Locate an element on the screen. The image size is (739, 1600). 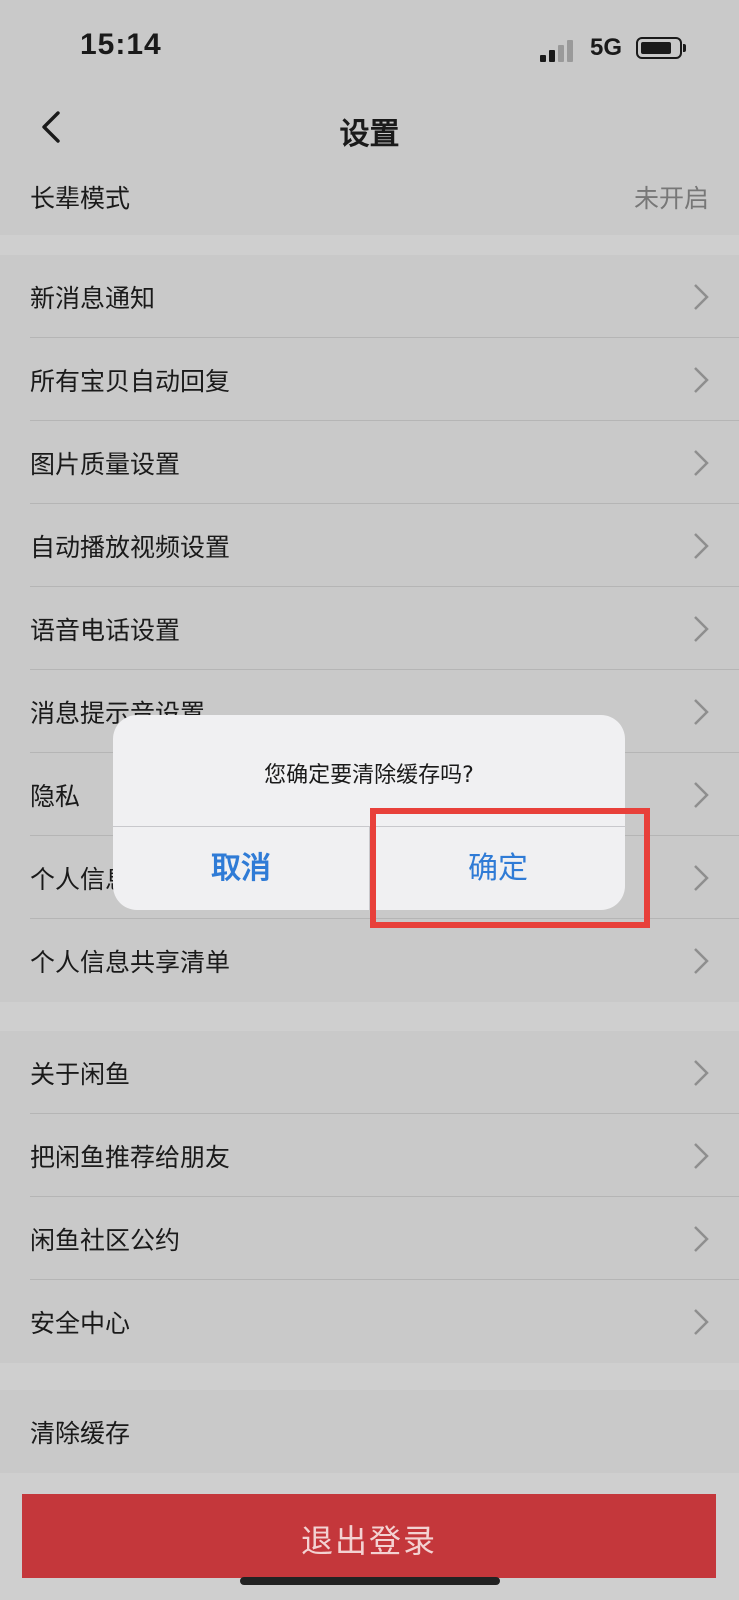
settings-row-voice-call: 语音电话设置 is located at coordinates (369, 628).